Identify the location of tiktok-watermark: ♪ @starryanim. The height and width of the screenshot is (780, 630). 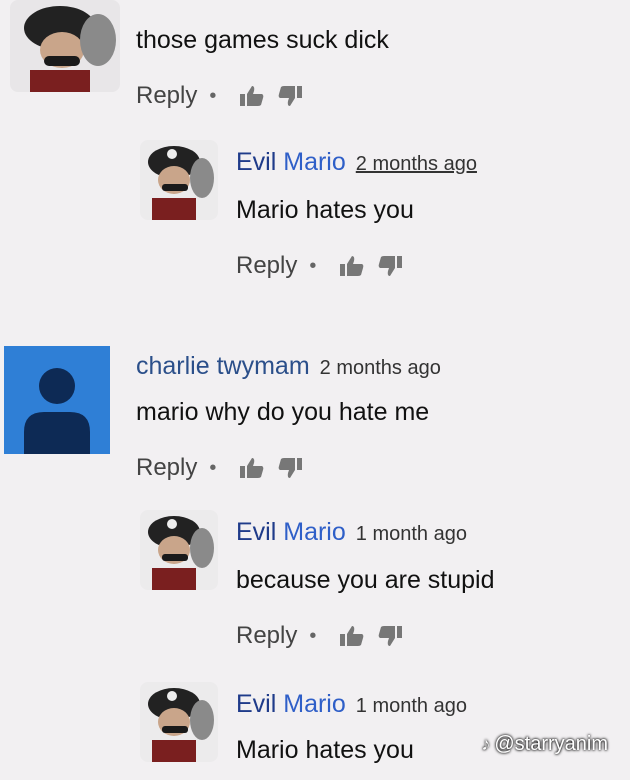
(544, 744).